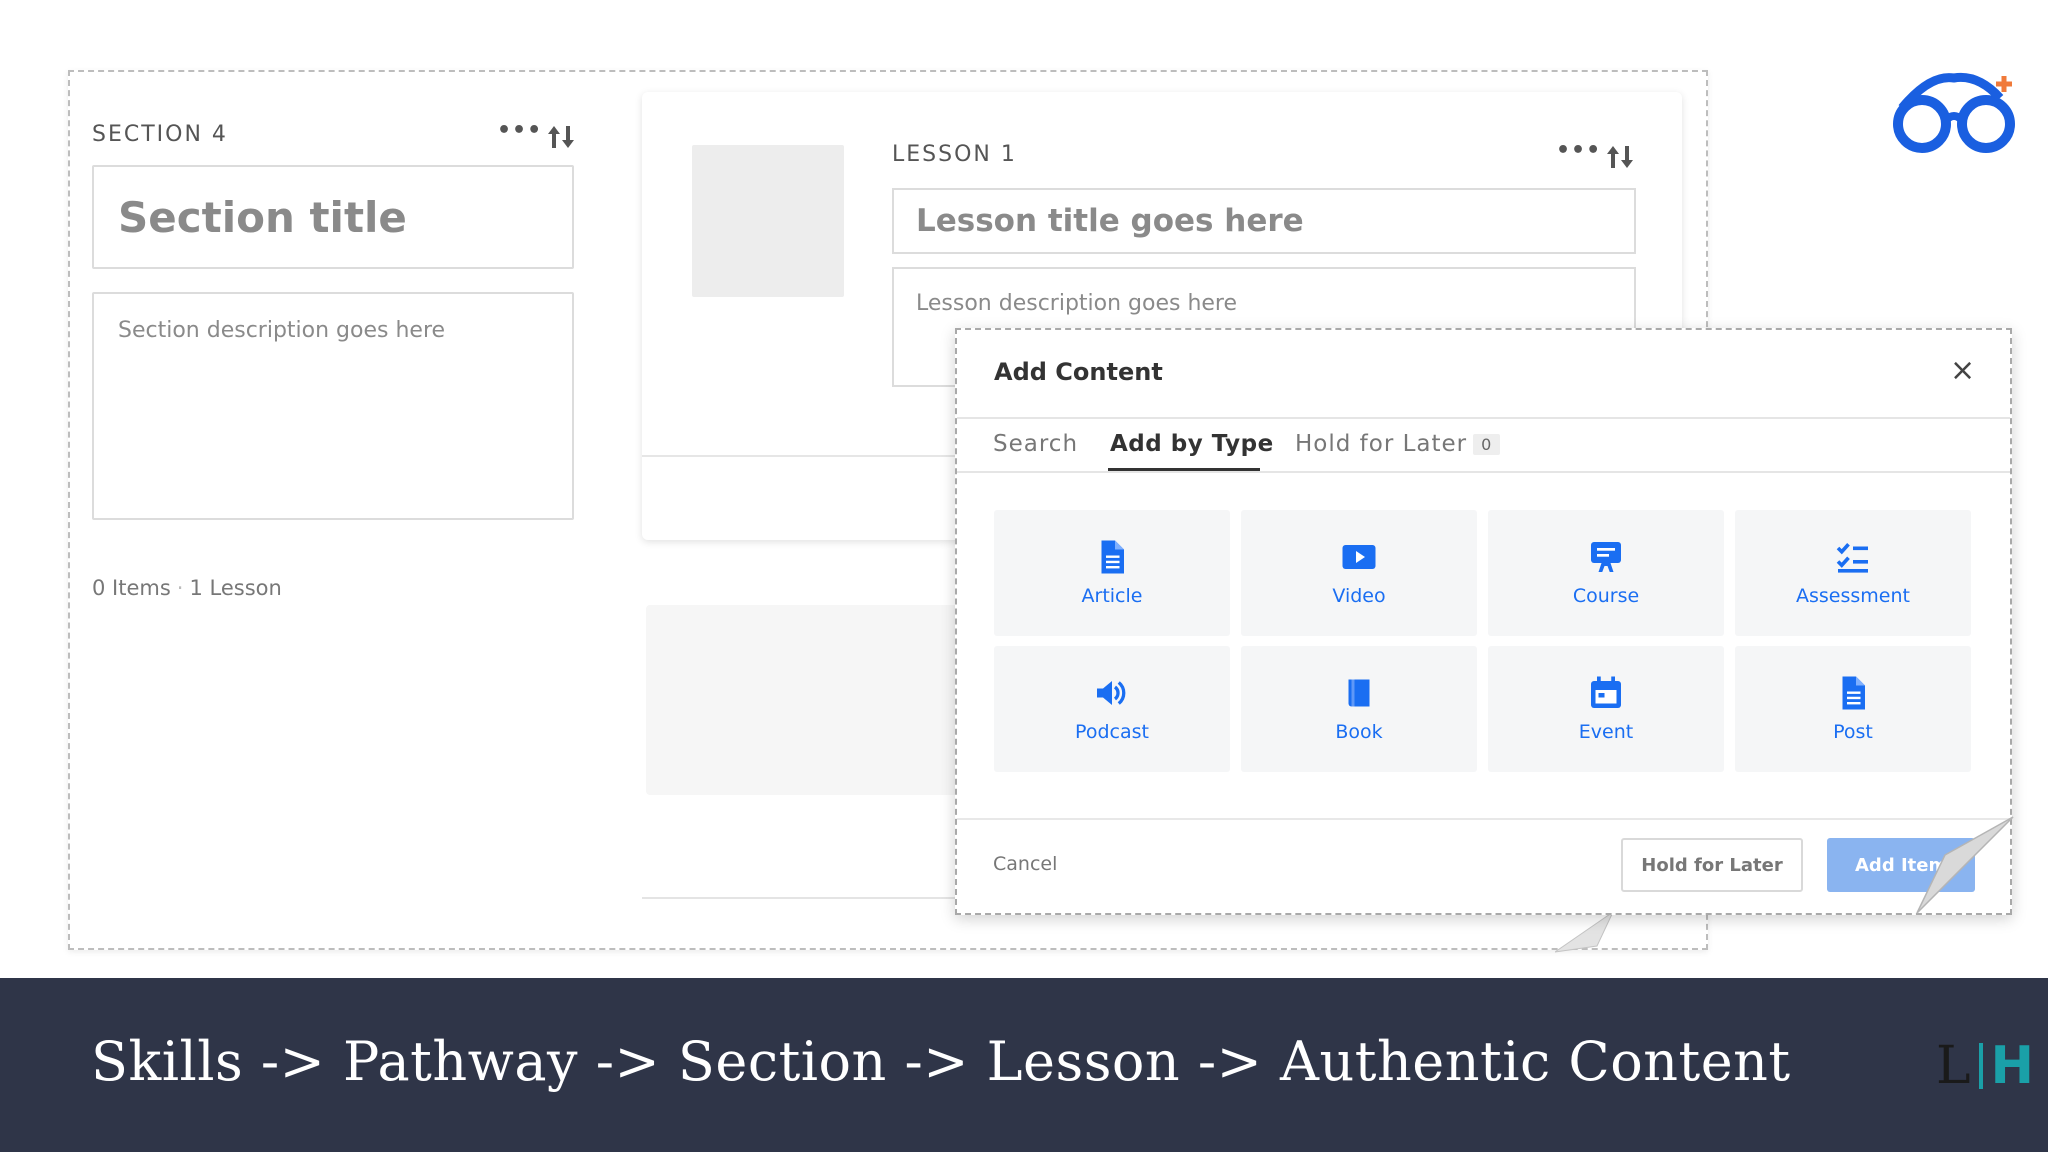  I want to click on section-items-count: 0 Items, so click(131, 588).